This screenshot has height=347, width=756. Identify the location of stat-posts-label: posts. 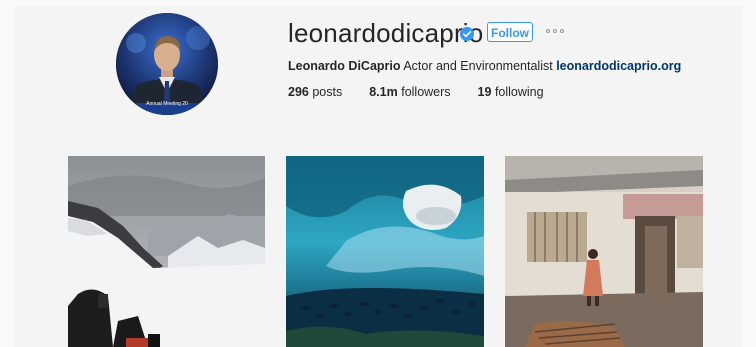
(327, 92).